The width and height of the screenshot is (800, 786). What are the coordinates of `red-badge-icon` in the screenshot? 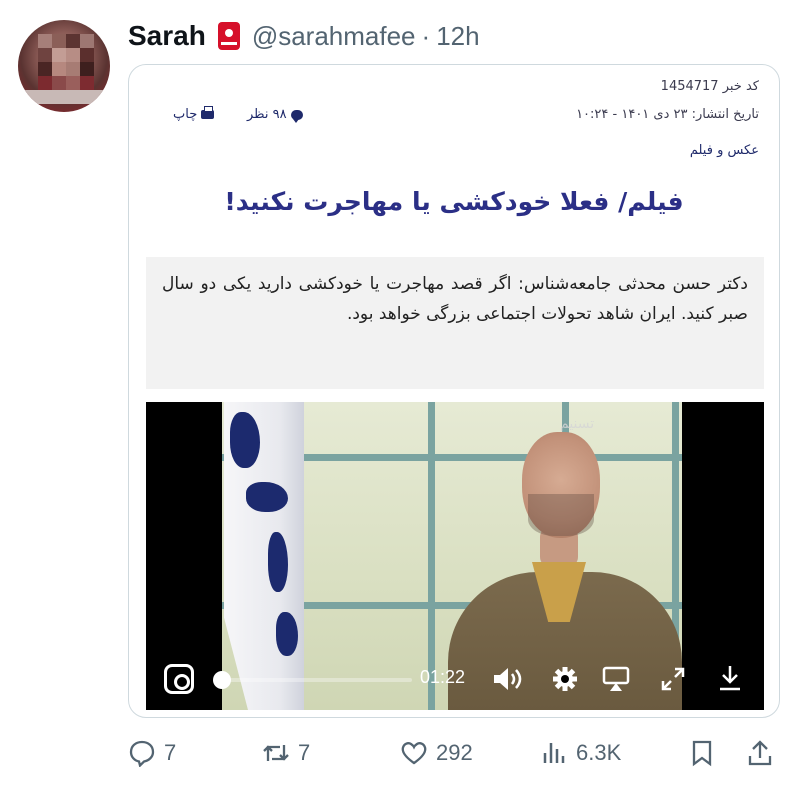 It's located at (228, 36).